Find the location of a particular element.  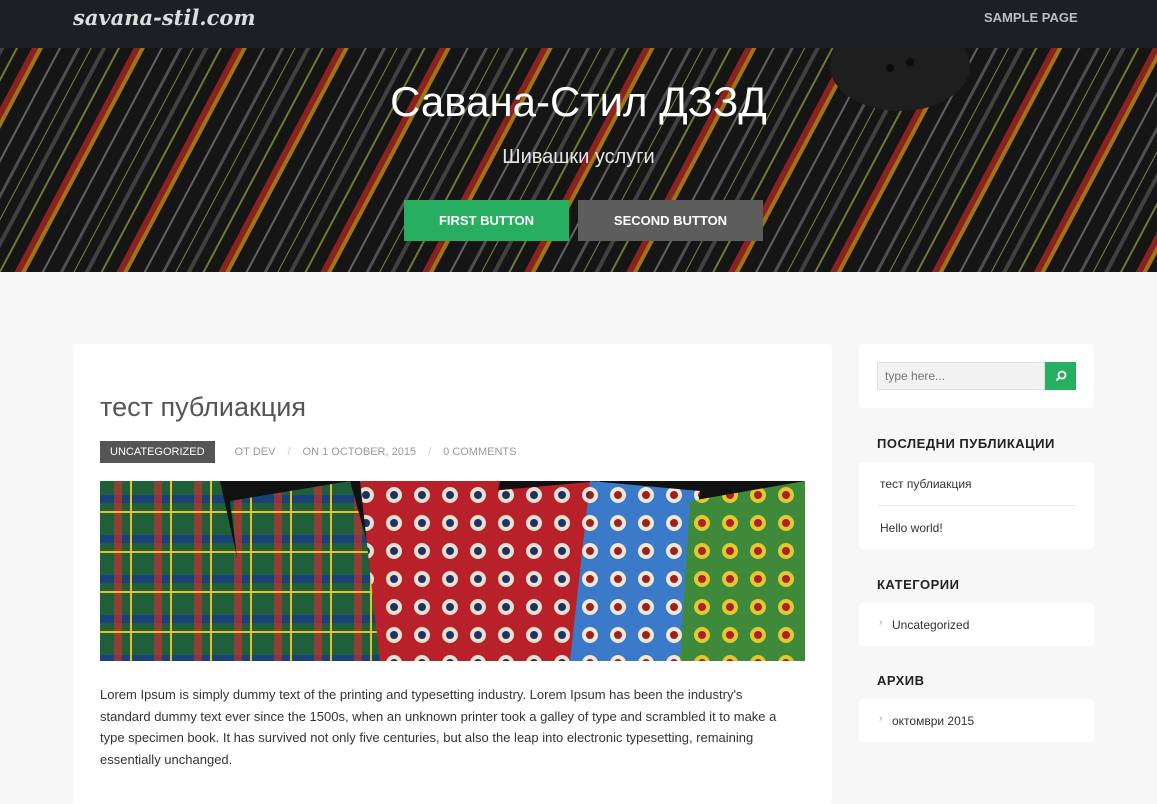

recent-posts-heading: Последни публикации is located at coordinates (966, 443).